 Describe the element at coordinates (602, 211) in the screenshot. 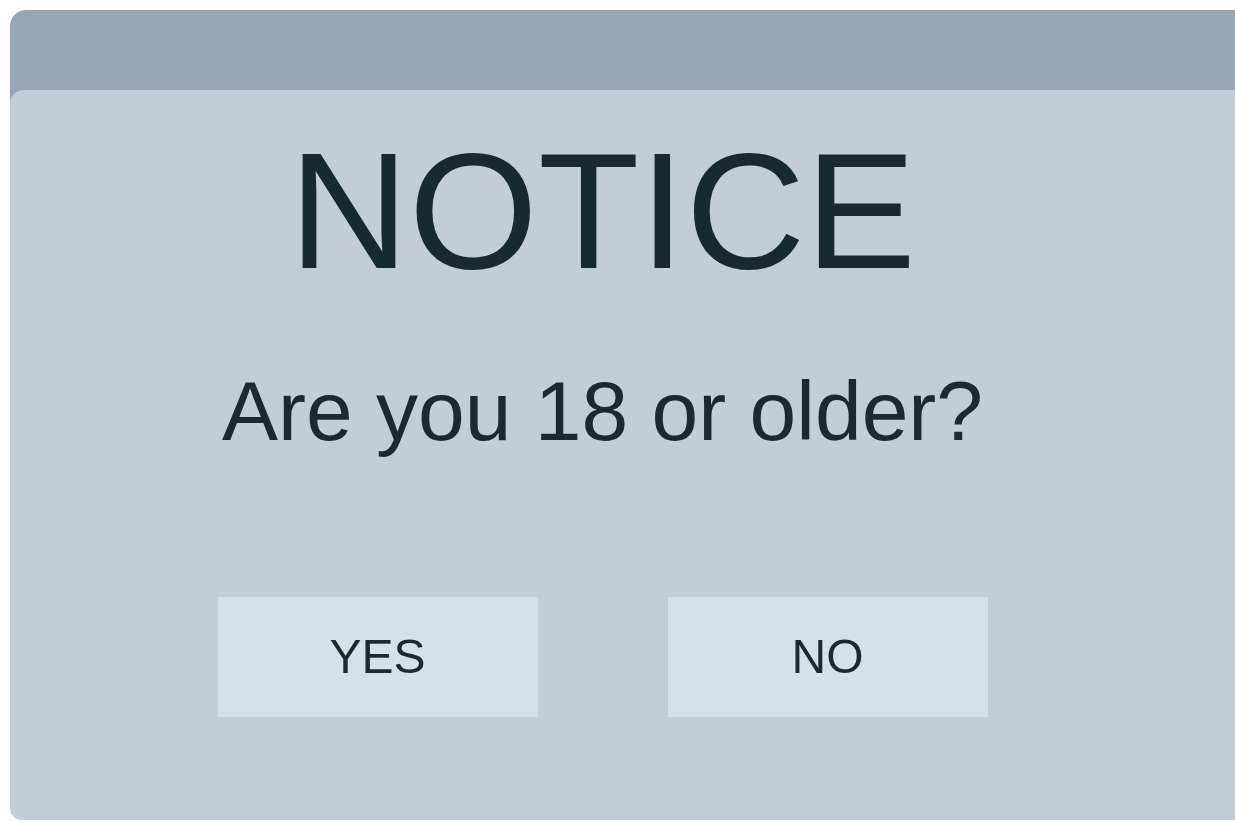

I see `dialog-title: NOTICE` at that location.